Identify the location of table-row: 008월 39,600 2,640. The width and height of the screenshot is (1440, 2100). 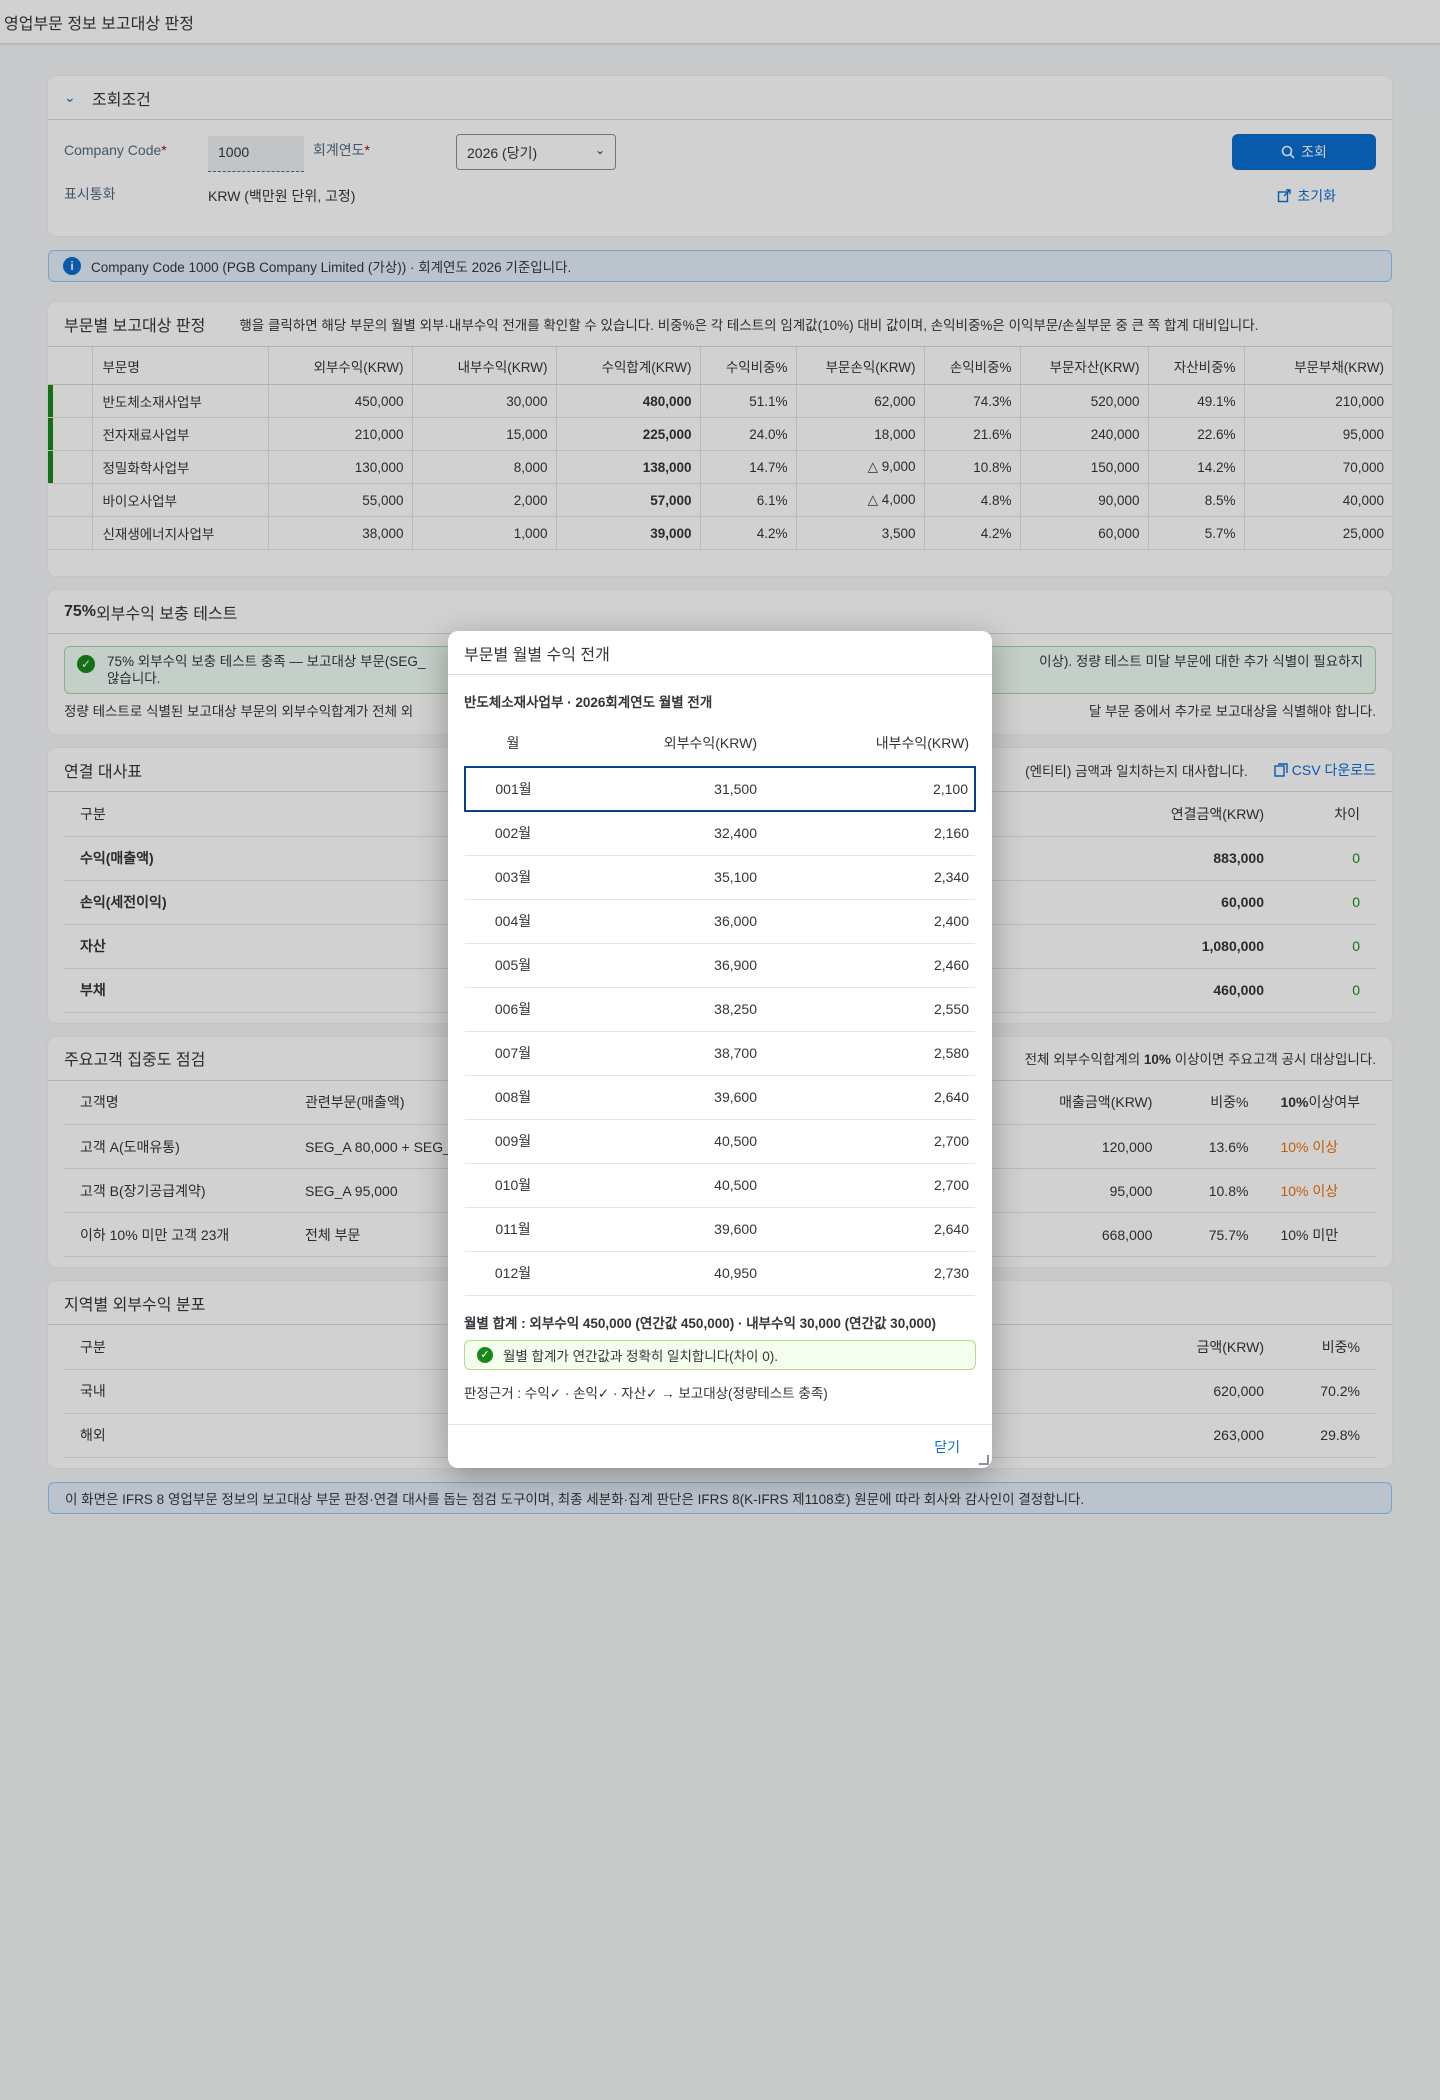
(720, 1097).